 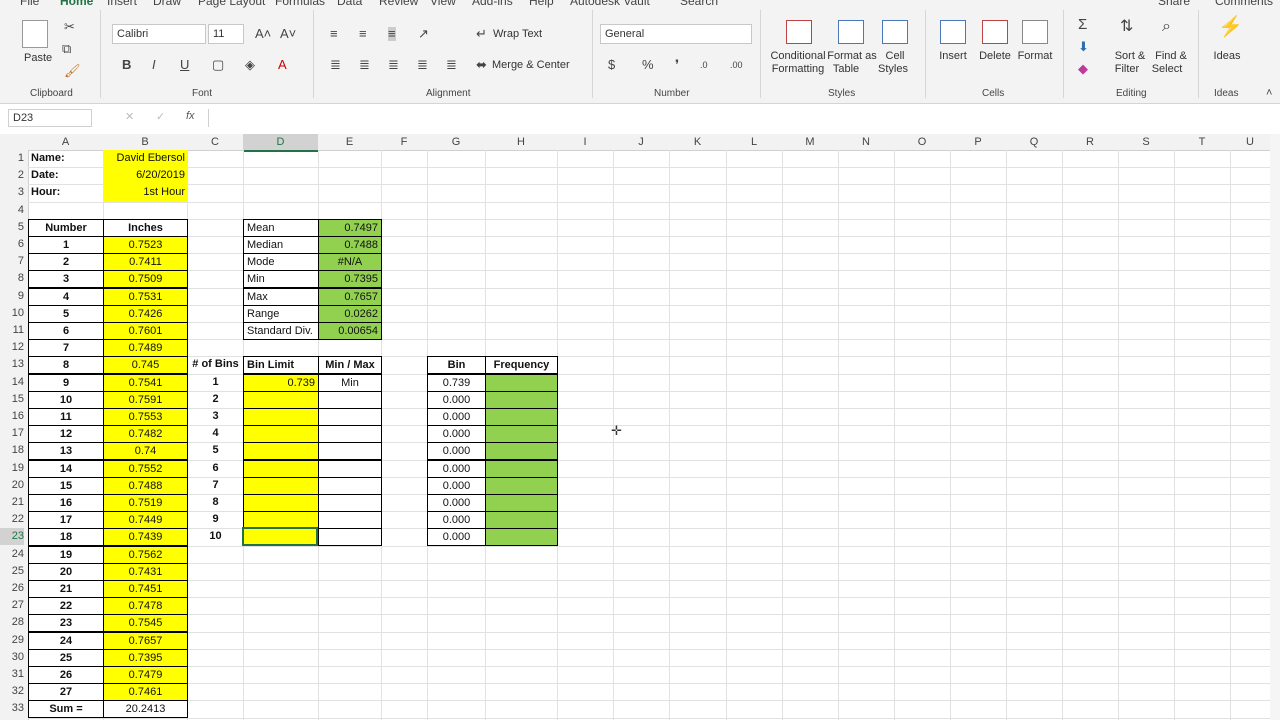 I want to click on bin-number: 1, so click(x=215, y=383).